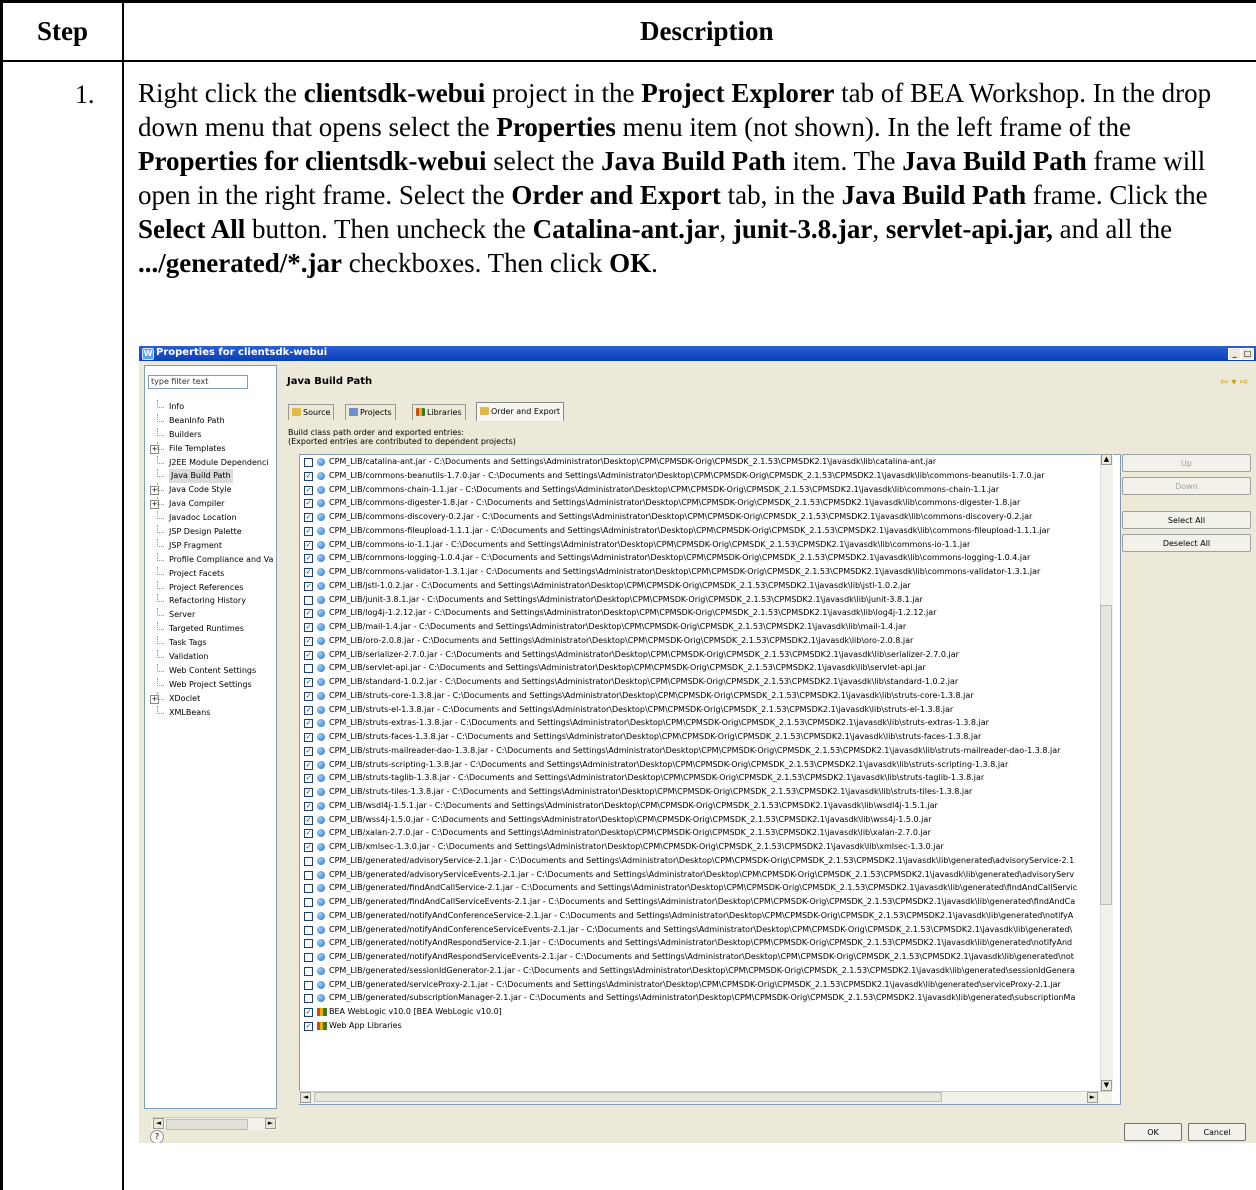 Image resolution: width=1256 pixels, height=1190 pixels. Describe the element at coordinates (1217, 1132) in the screenshot. I see `cancel-button: Cancel` at that location.